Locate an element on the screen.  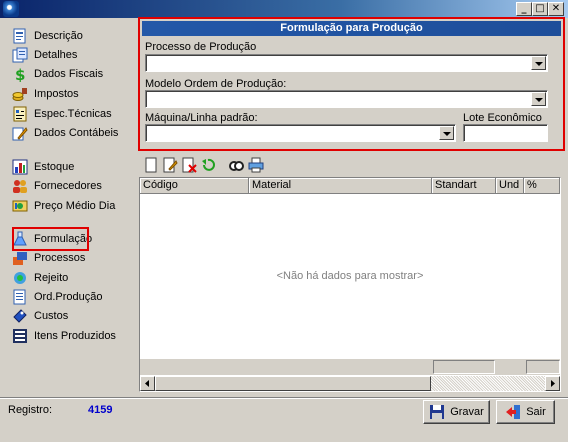
maquina-combo is located at coordinates (300, 133).